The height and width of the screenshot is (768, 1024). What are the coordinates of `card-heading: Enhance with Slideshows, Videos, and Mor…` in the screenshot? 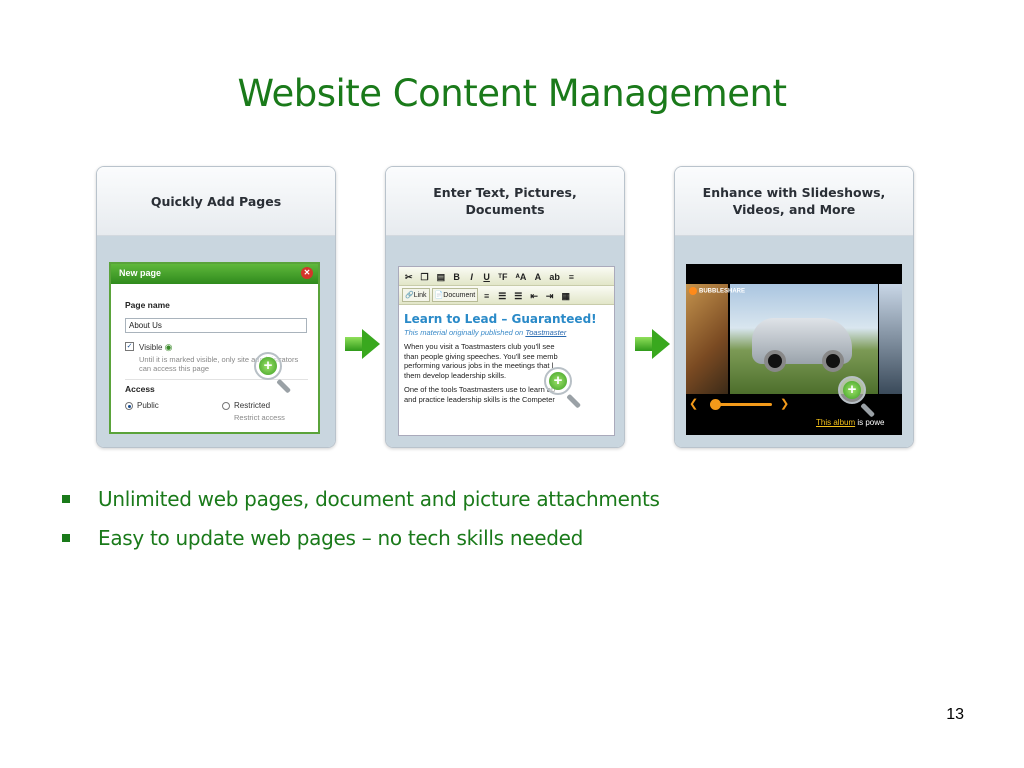 It's located at (794, 201).